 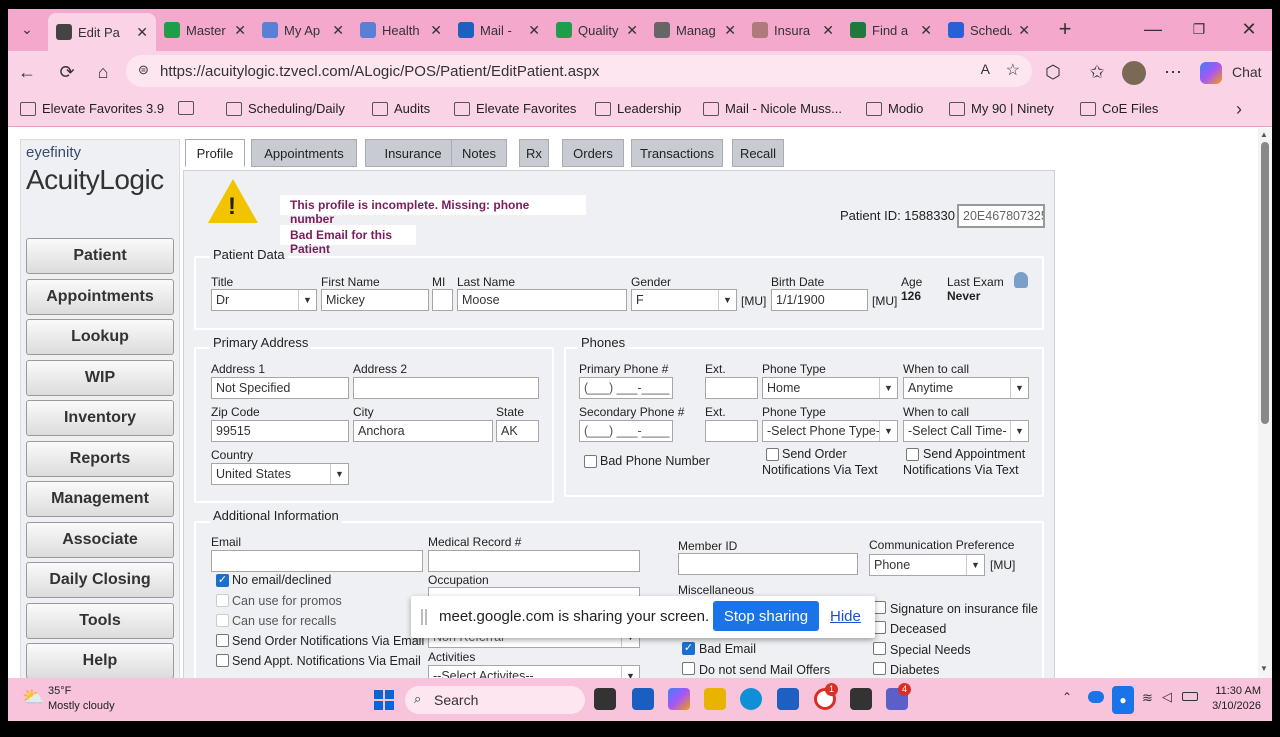 I want to click on home-icon: ⌂, so click(x=103, y=72).